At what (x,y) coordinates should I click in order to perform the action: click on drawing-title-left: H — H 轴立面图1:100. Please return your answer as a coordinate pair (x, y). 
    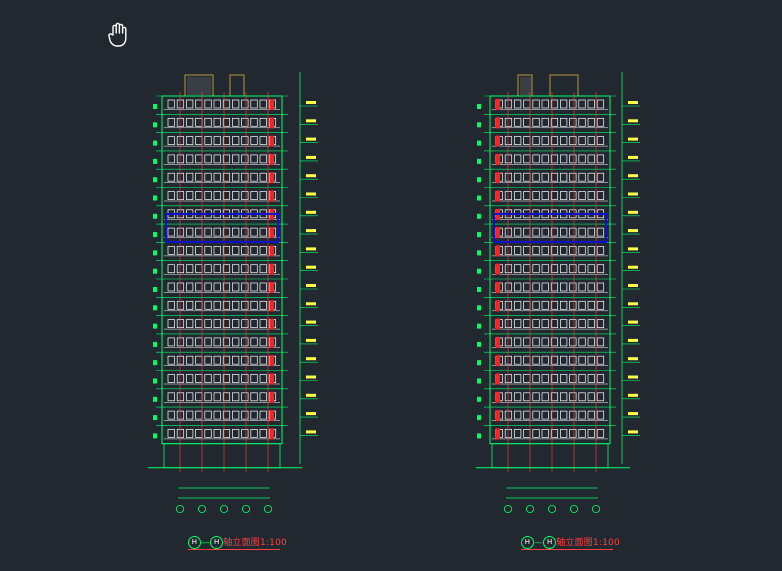
    Looking at the image, I should click on (237, 542).